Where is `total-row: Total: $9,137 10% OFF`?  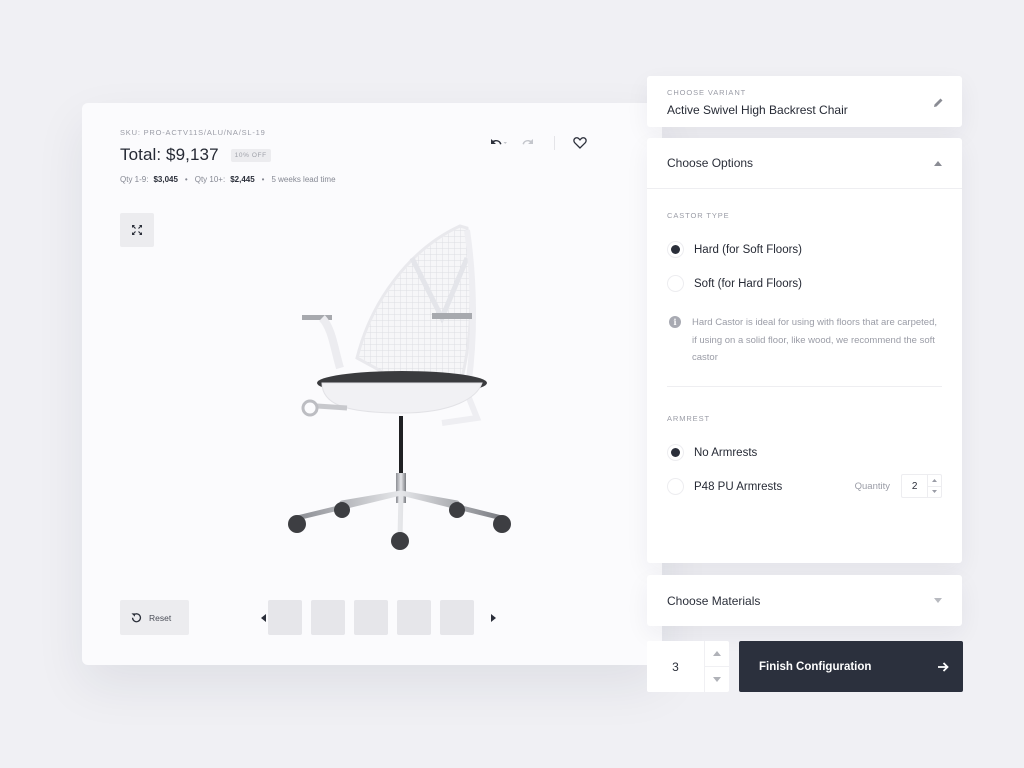 total-row: Total: $9,137 10% OFF is located at coordinates (195, 155).